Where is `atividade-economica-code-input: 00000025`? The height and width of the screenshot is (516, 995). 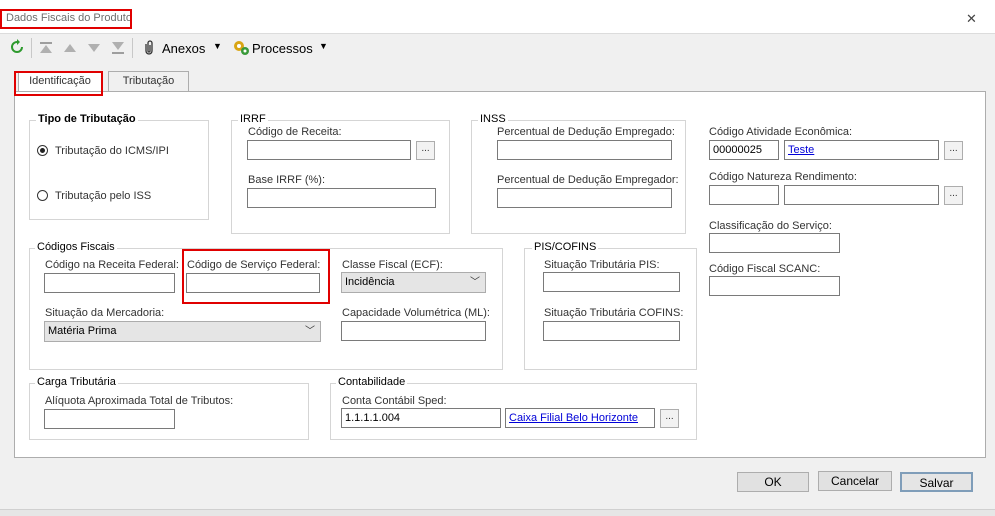
atividade-economica-code-input: 00000025 is located at coordinates (744, 150).